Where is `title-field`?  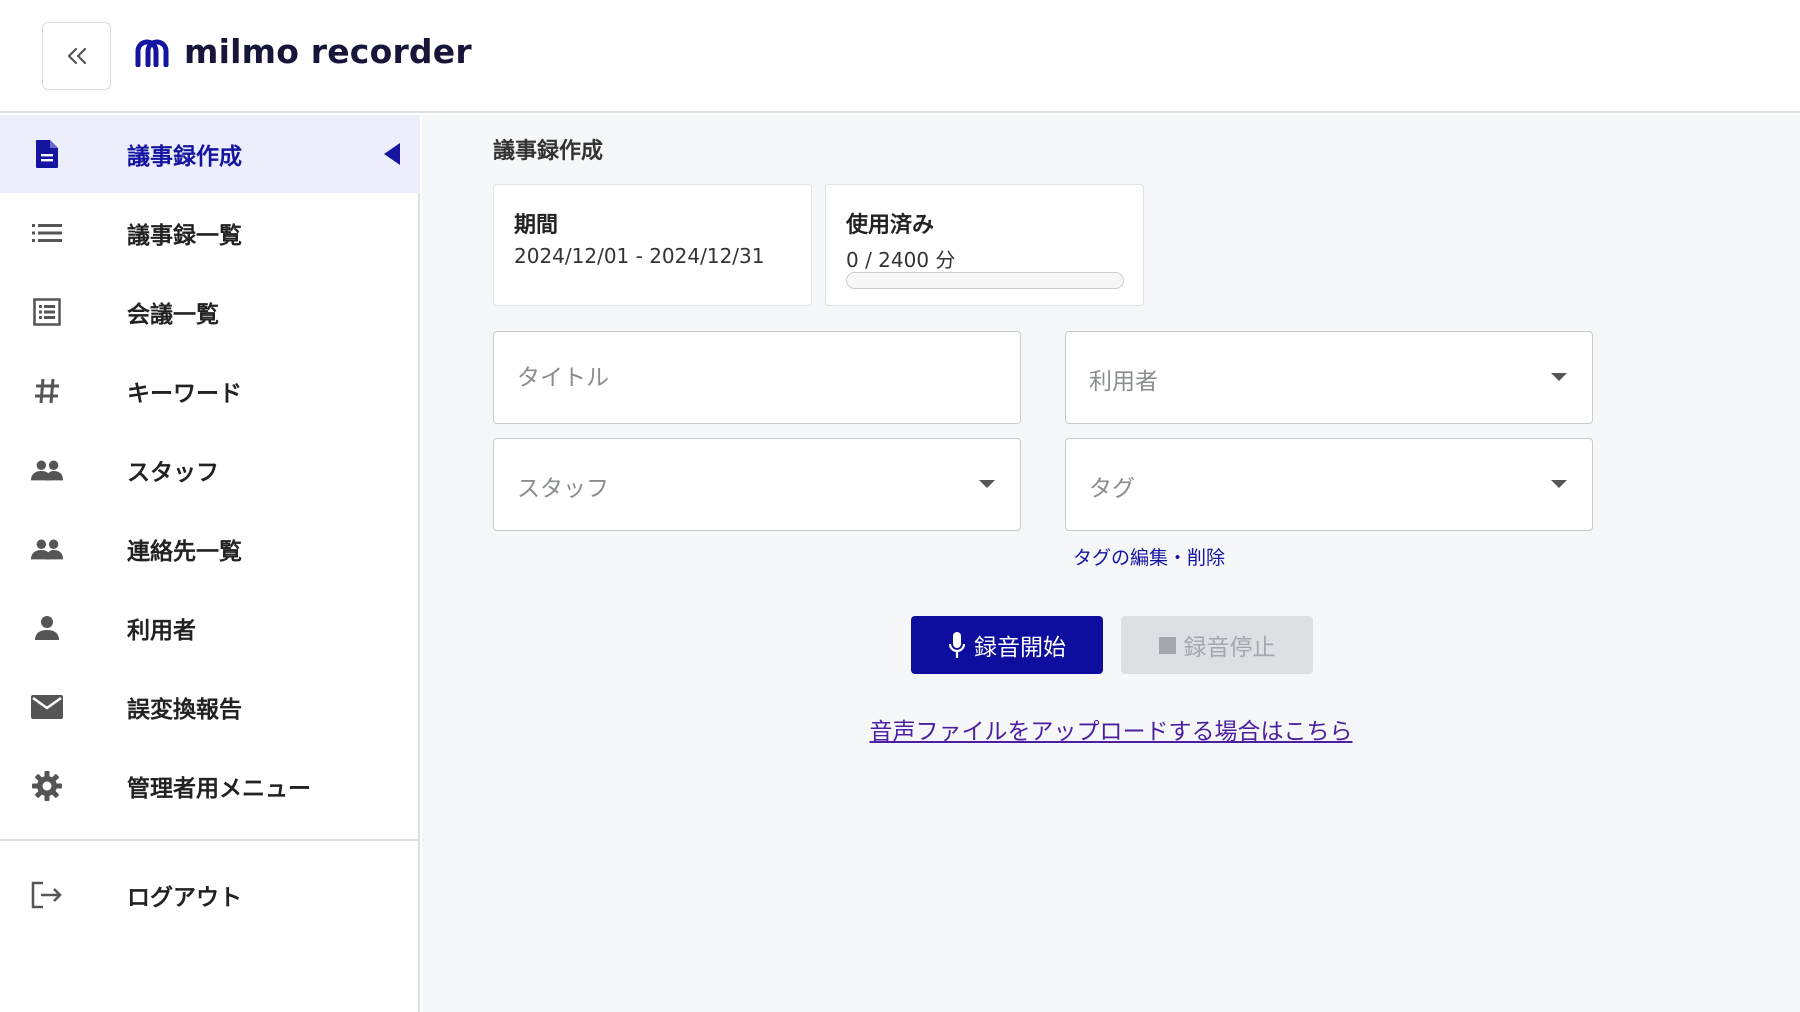 title-field is located at coordinates (757, 377).